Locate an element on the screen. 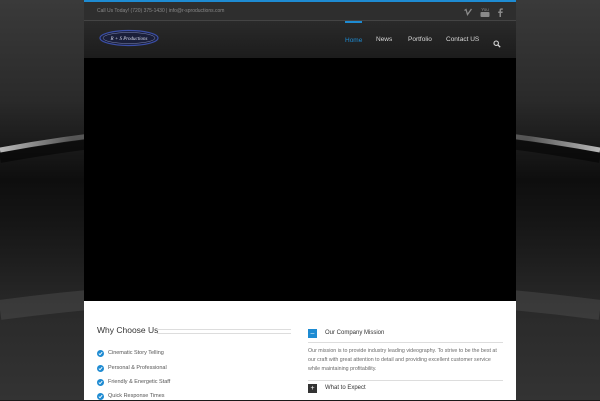  nav-home: Home is located at coordinates (354, 39).